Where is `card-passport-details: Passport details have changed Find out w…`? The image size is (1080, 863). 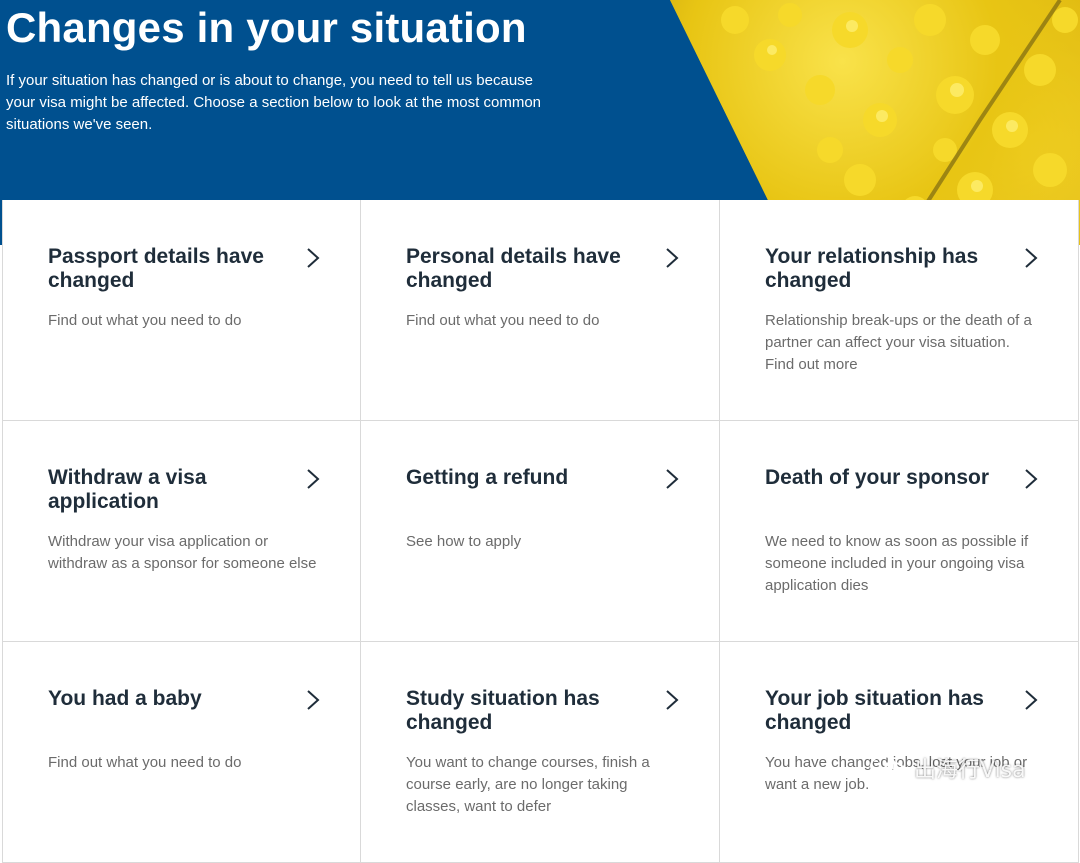
card-passport-details: Passport details have changed Find out w… is located at coordinates (181, 310).